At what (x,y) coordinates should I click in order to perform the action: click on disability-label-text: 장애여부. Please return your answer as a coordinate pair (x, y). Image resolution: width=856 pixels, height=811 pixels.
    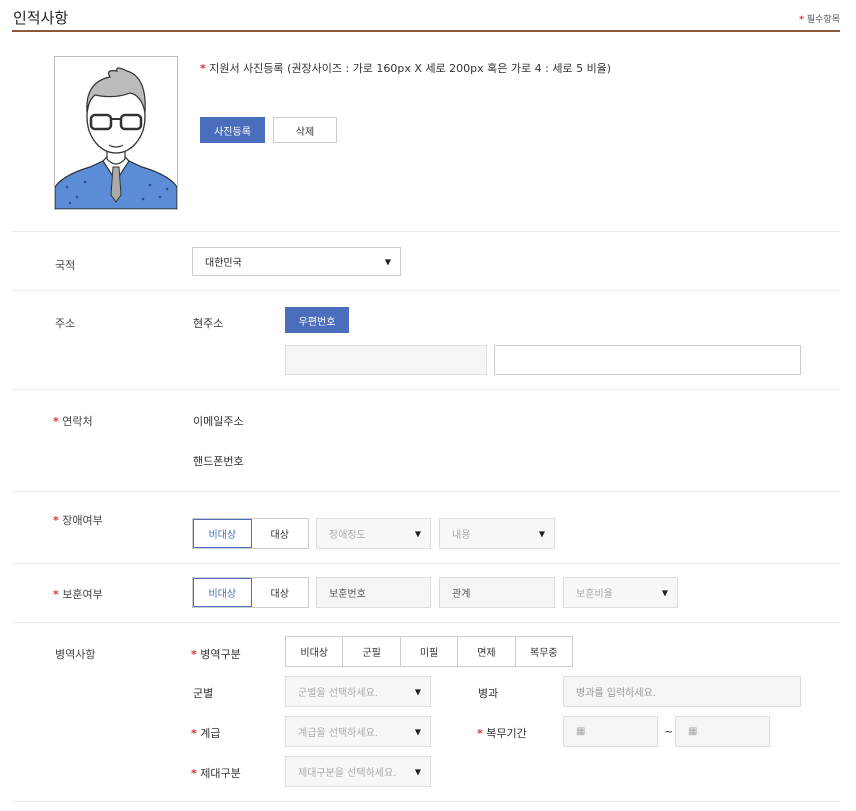
    Looking at the image, I should click on (82, 520).